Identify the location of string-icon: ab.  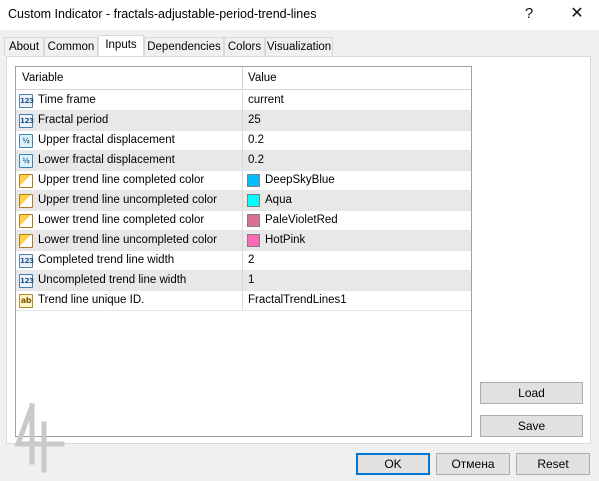
(26, 301).